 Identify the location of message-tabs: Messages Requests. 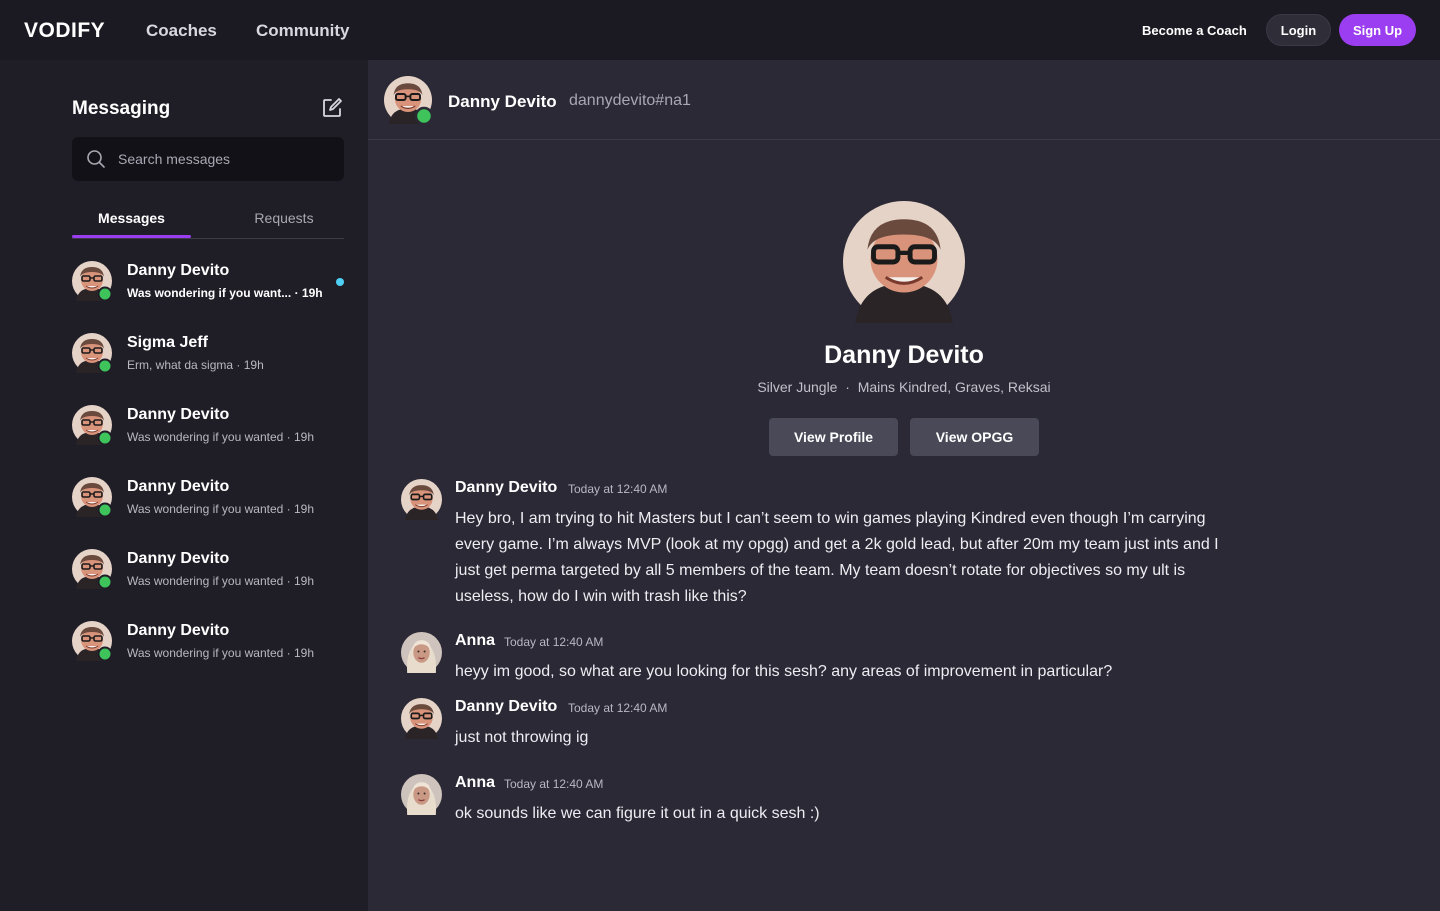
(208, 222).